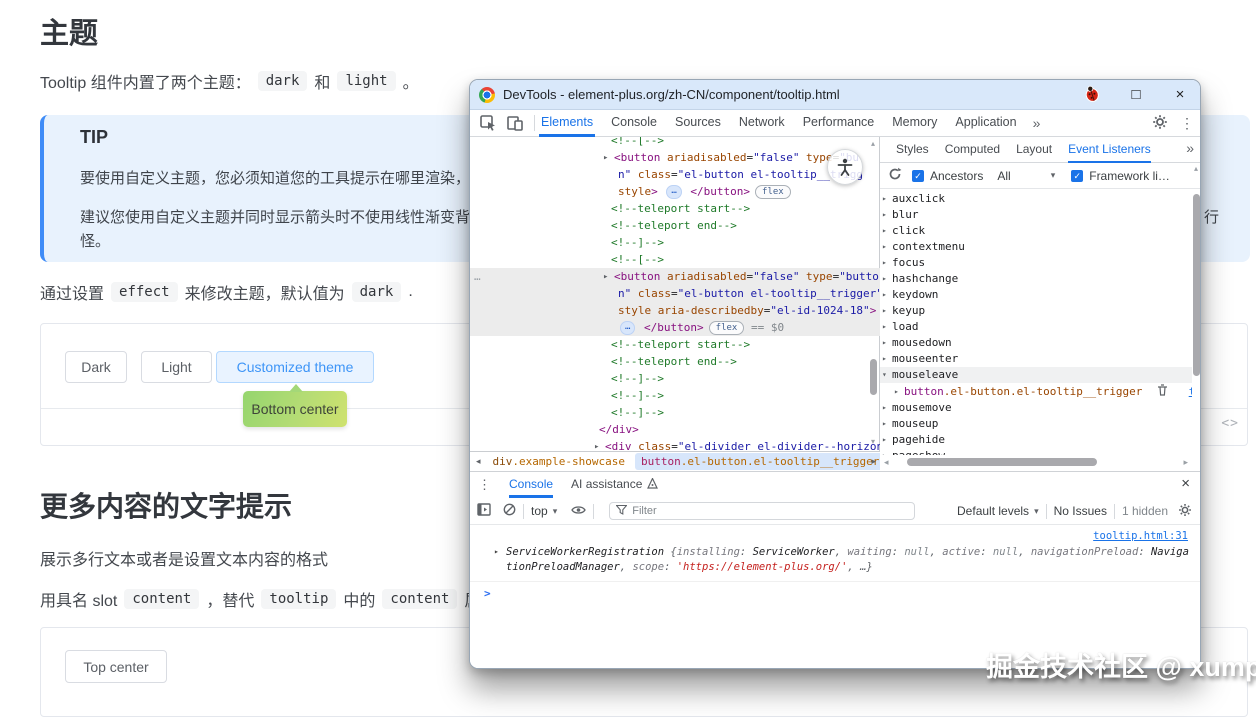  I want to click on ancestors-checkbox: ✓, so click(918, 176).